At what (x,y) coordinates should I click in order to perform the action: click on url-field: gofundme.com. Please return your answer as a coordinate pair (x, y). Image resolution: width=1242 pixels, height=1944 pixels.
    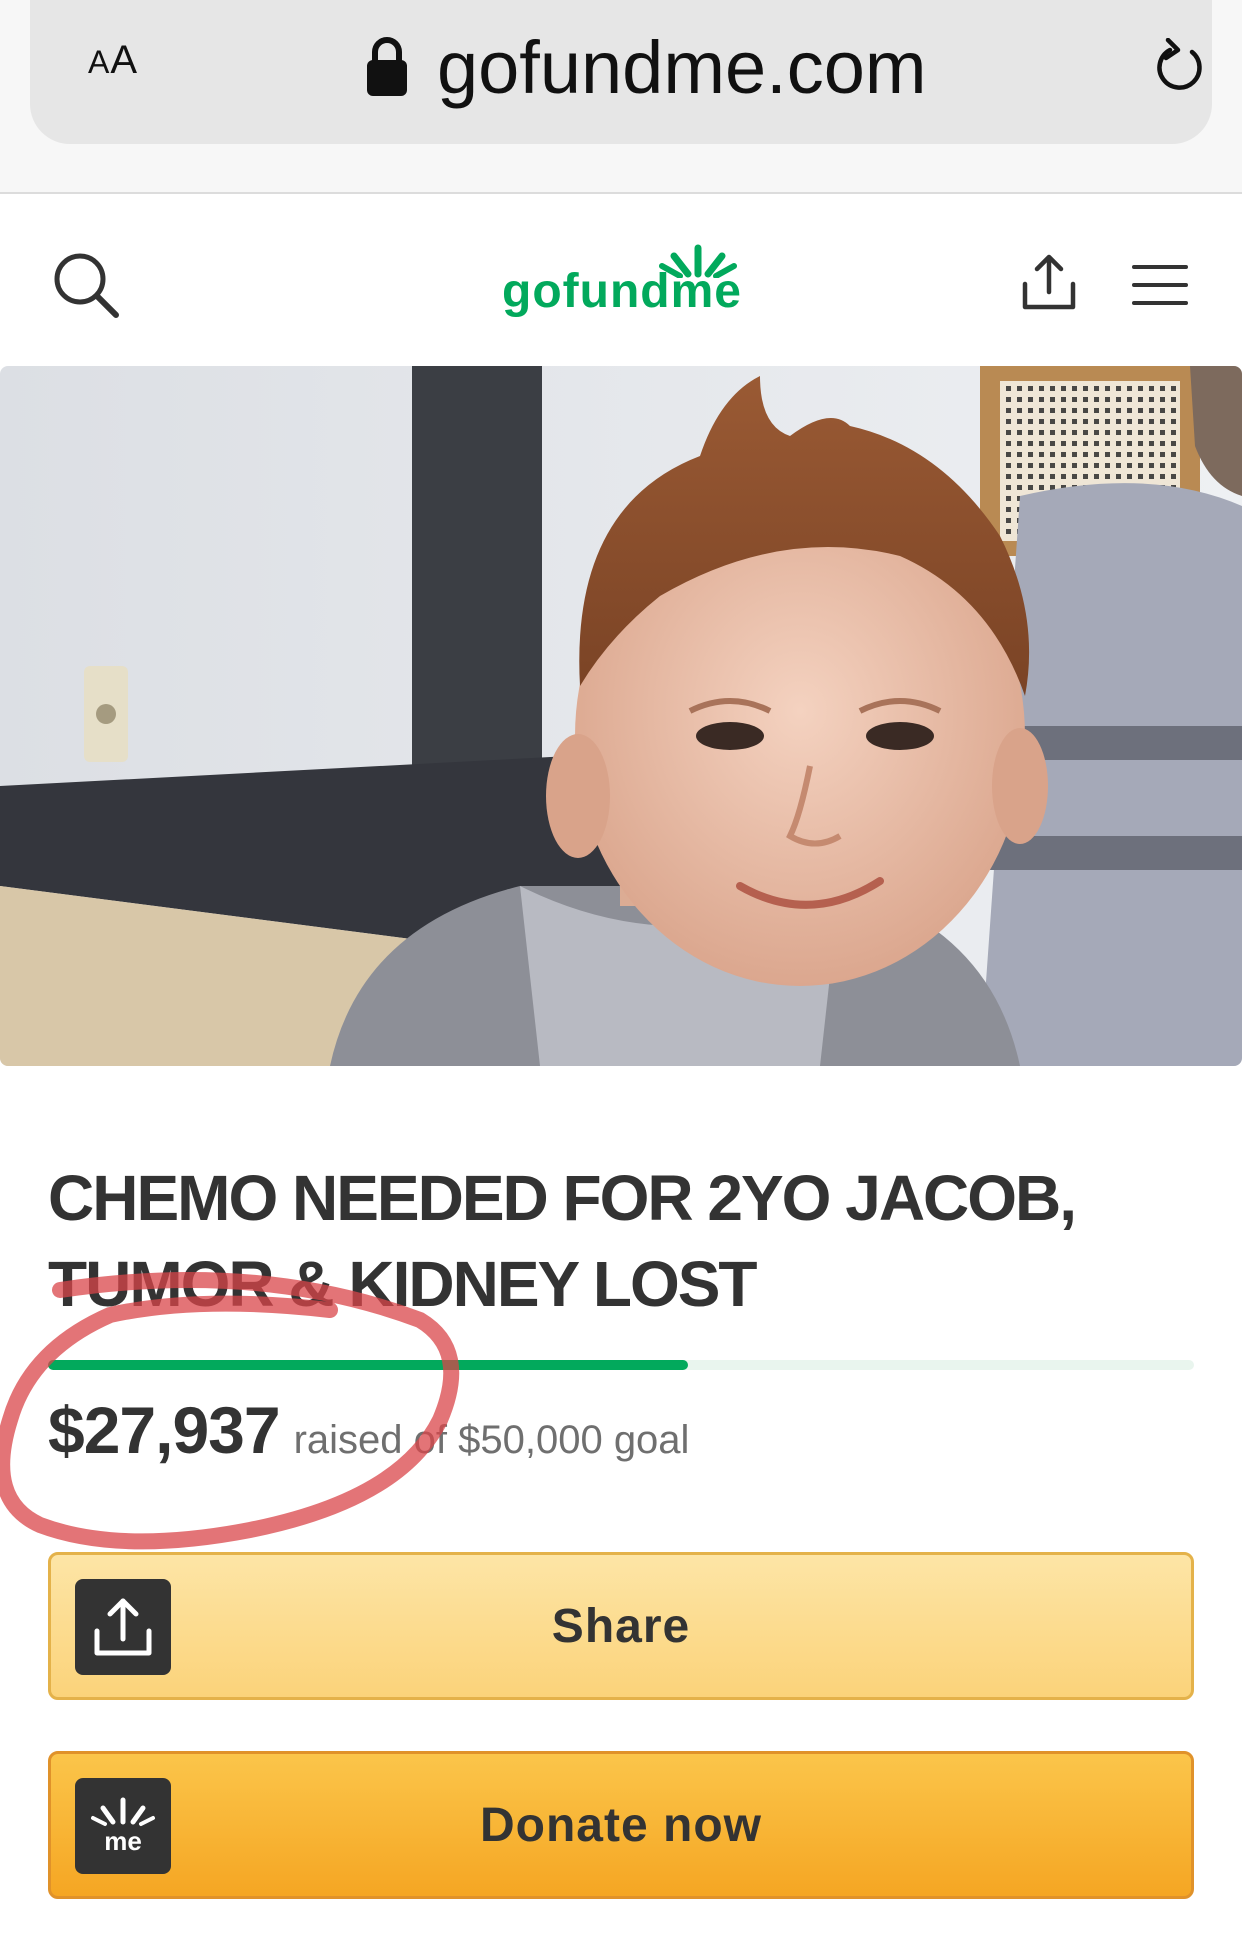
    Looking at the image, I should click on (646, 67).